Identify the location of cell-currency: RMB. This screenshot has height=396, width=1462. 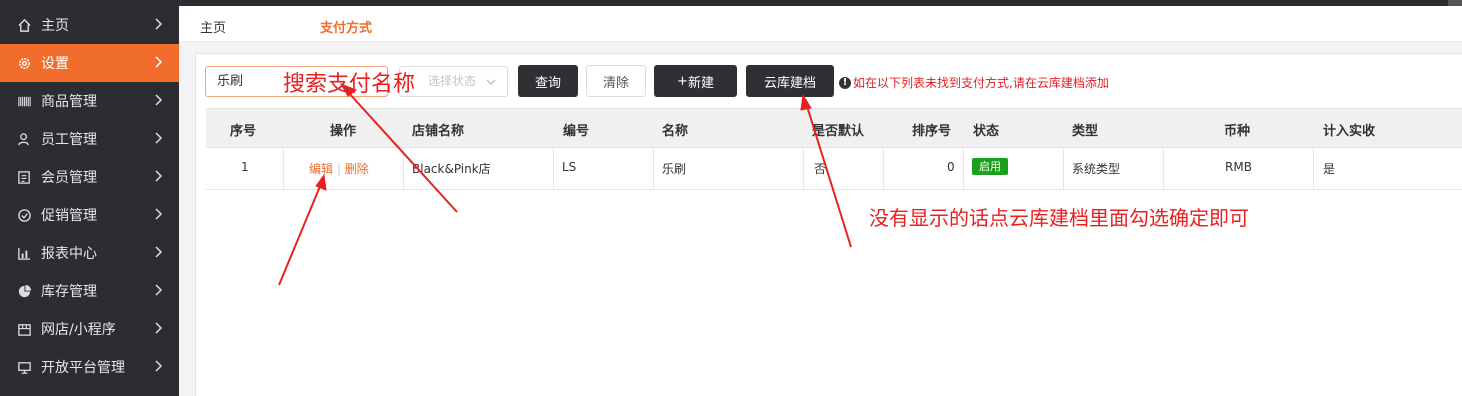
(1238, 167).